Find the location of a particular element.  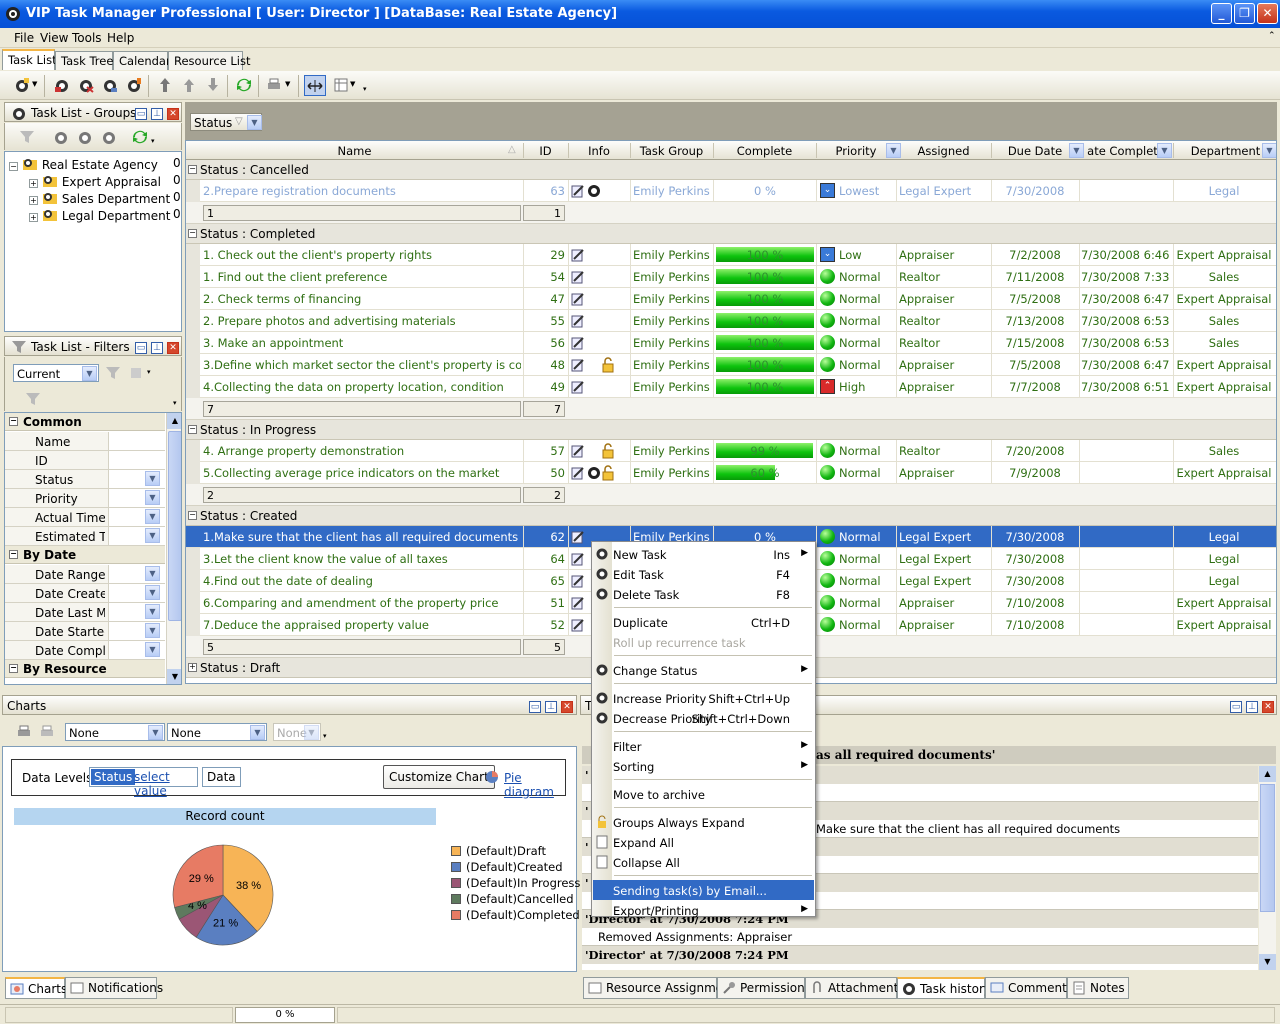

menu-item-decrease-priority: Decrease Priority Shift+Ctrl+Down is located at coordinates (703, 718).